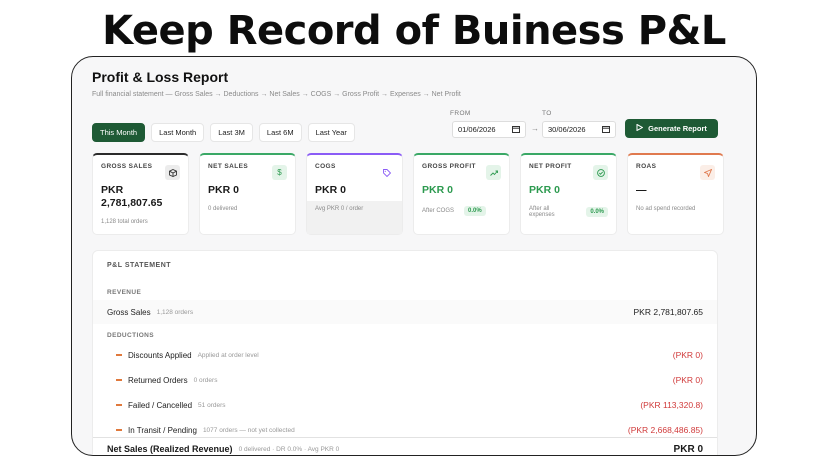  Describe the element at coordinates (568, 212) in the screenshot. I see `card-sub: After all expenses 0.0%` at that location.